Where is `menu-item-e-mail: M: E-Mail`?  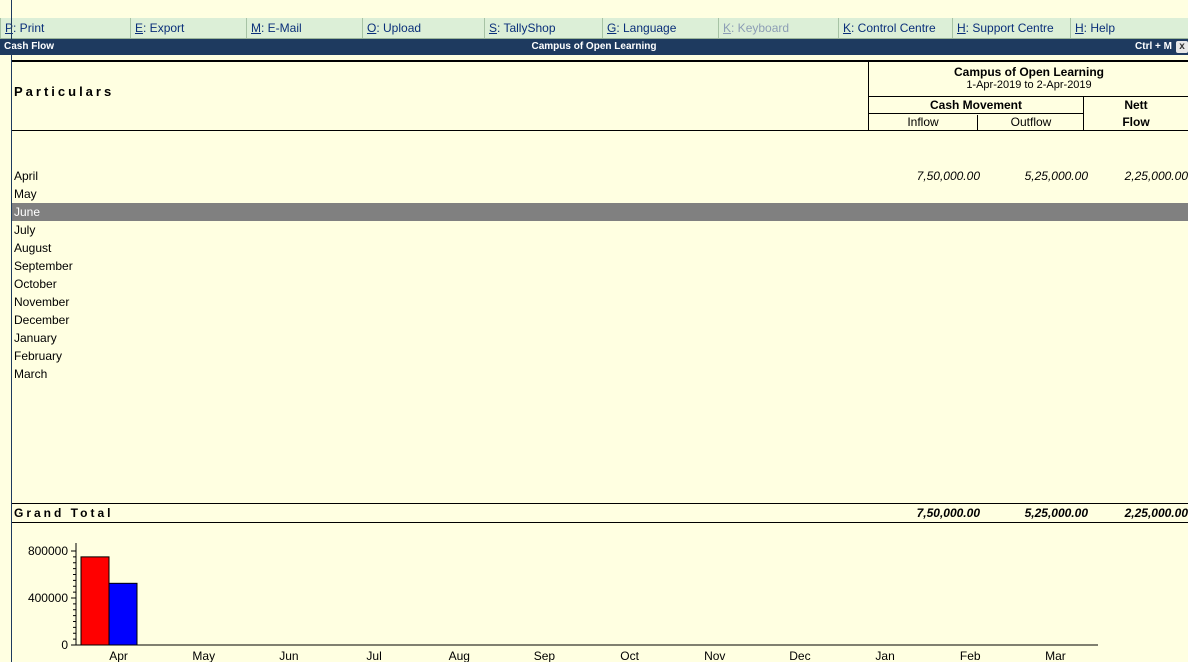 menu-item-e-mail: M: E-Mail is located at coordinates (304, 28).